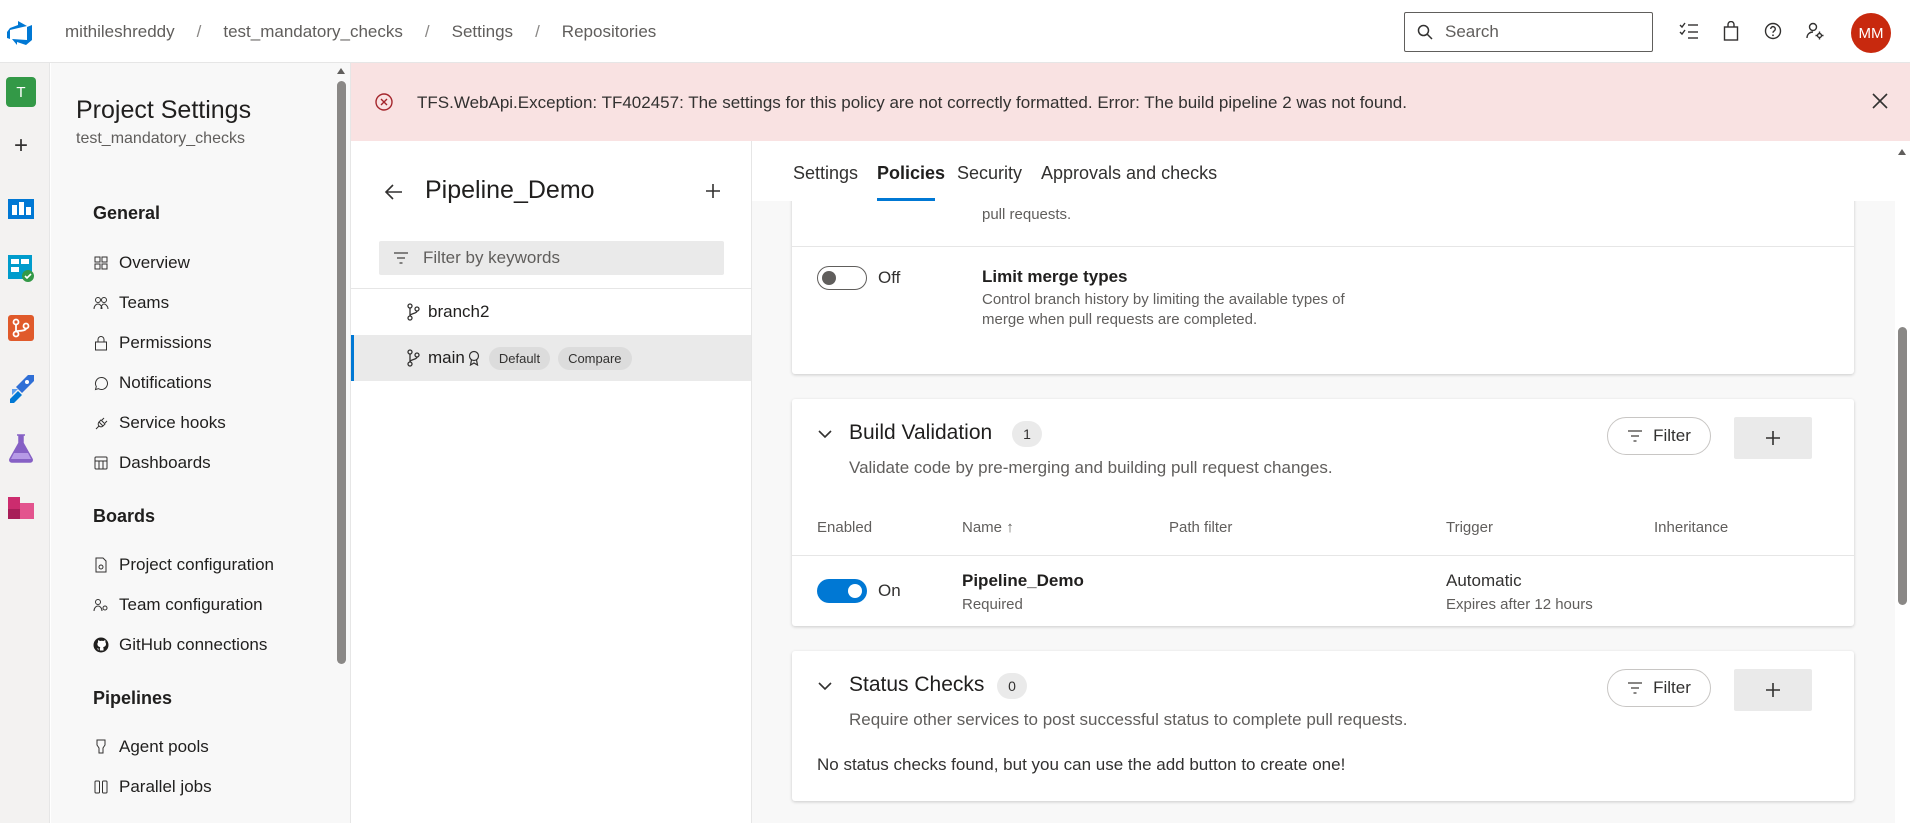  Describe the element at coordinates (482, 32) in the screenshot. I see `breadcrumb-settings: Settings` at that location.